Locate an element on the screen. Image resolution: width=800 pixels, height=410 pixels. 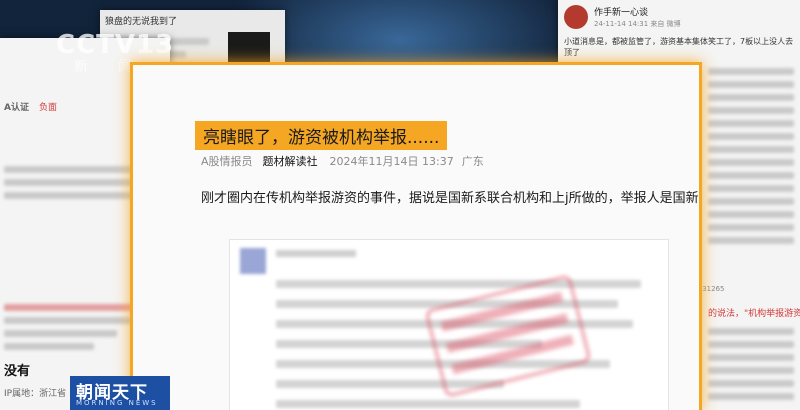
author-avatar is located at coordinates (576, 17).